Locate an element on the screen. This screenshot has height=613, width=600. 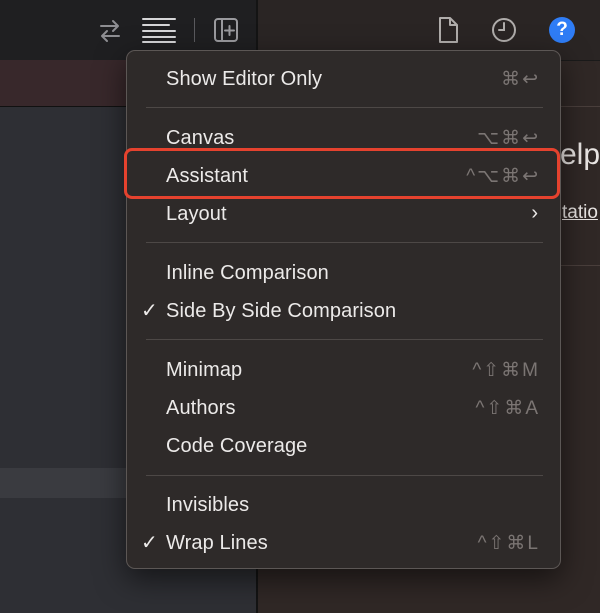
inspector-heading-fragment: elp is located at coordinates (580, 154).